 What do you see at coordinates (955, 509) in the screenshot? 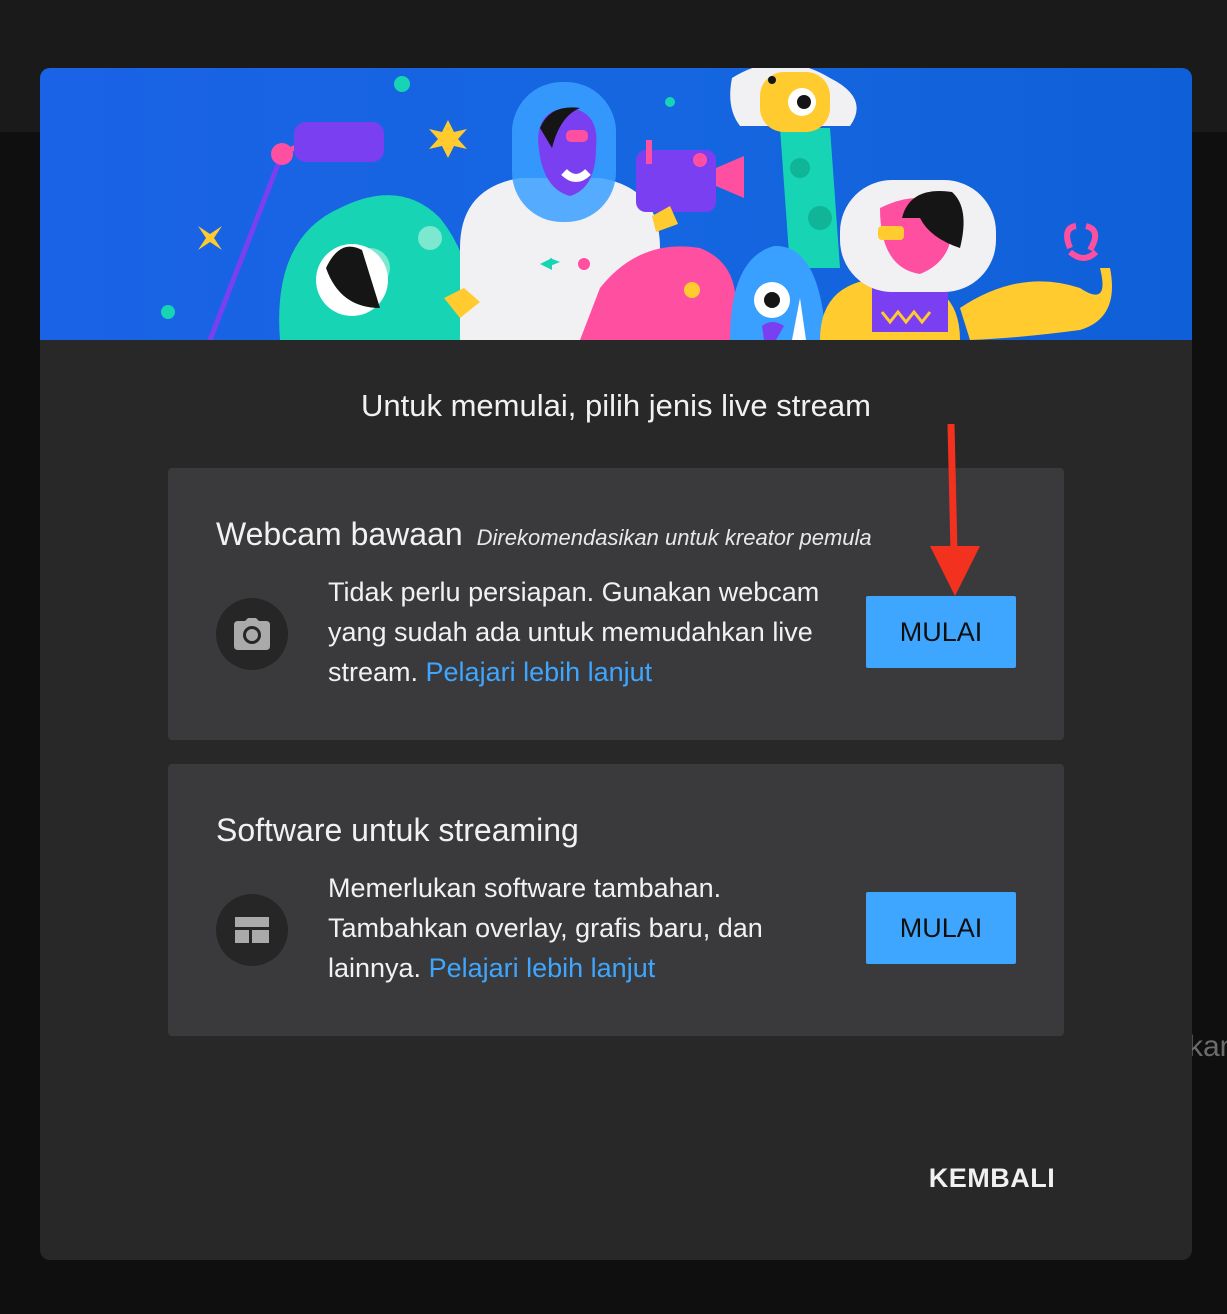
I see `annotation-arrow-icon` at bounding box center [955, 509].